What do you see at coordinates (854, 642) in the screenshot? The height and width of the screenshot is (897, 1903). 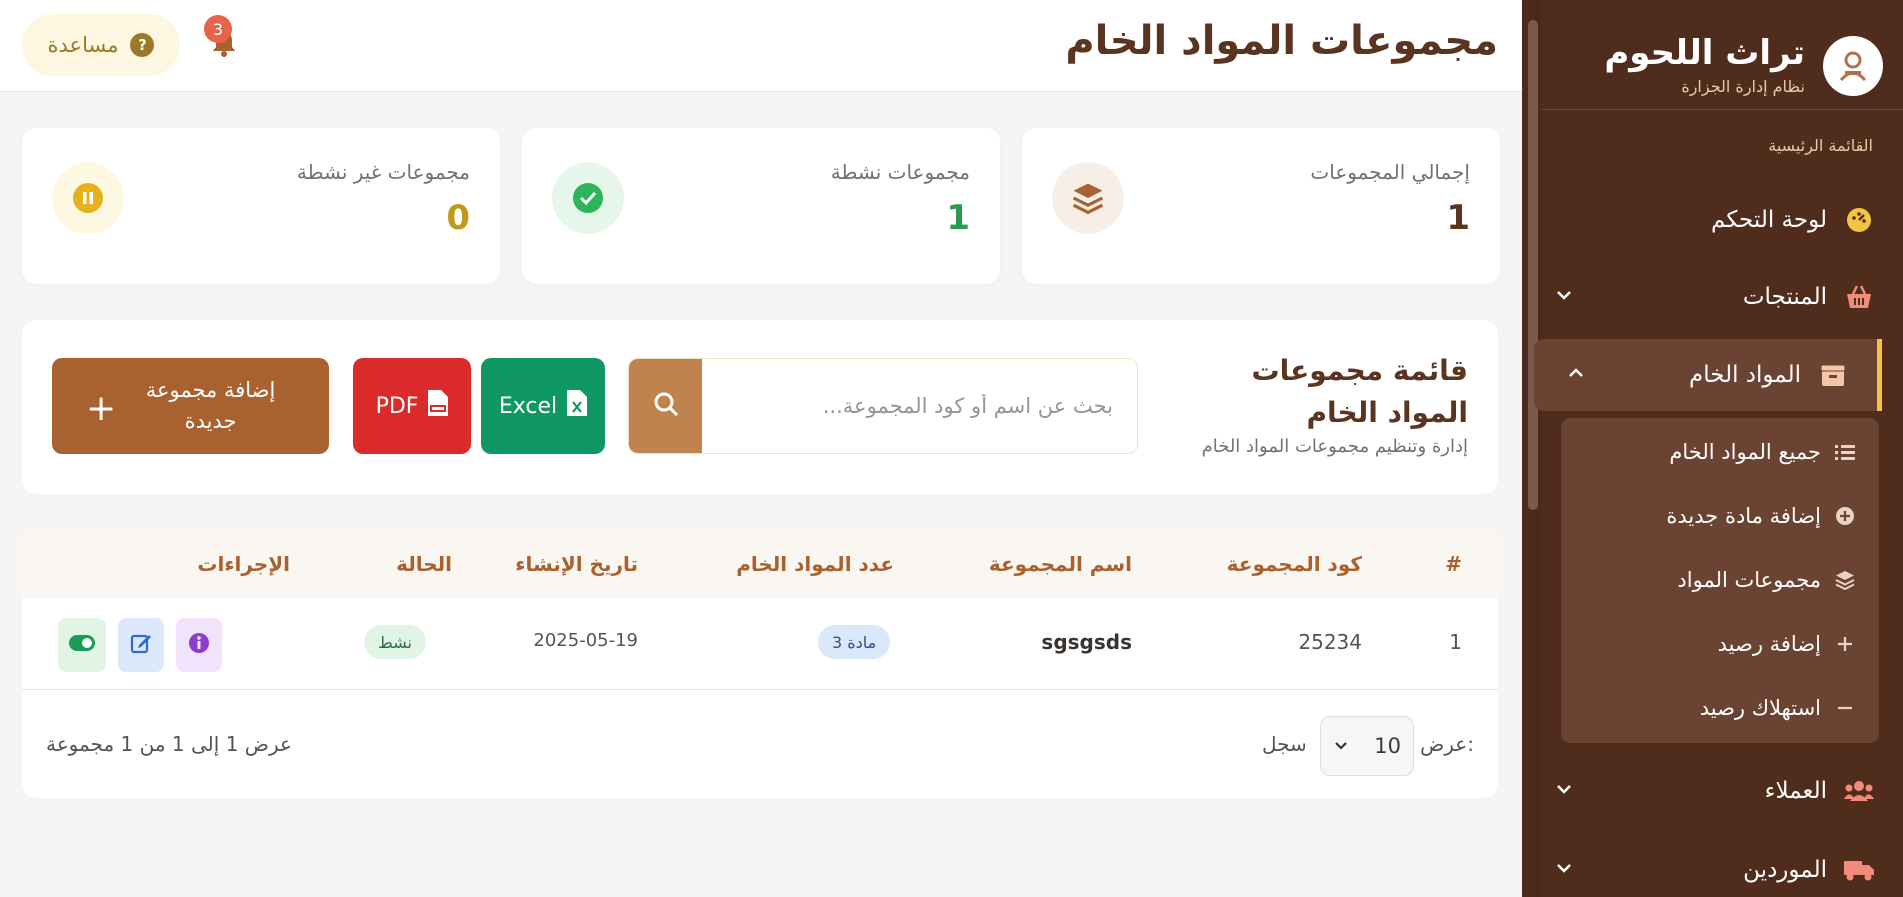 I see `materials-count-badge: 3 مادة` at bounding box center [854, 642].